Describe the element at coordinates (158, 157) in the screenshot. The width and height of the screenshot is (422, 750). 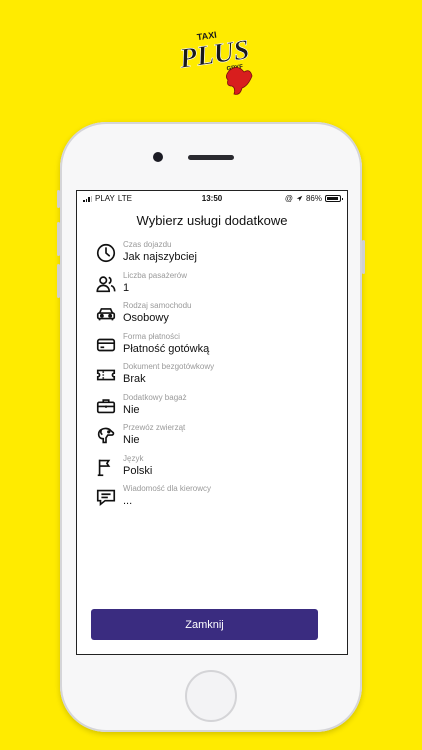
I see `front-camera` at that location.